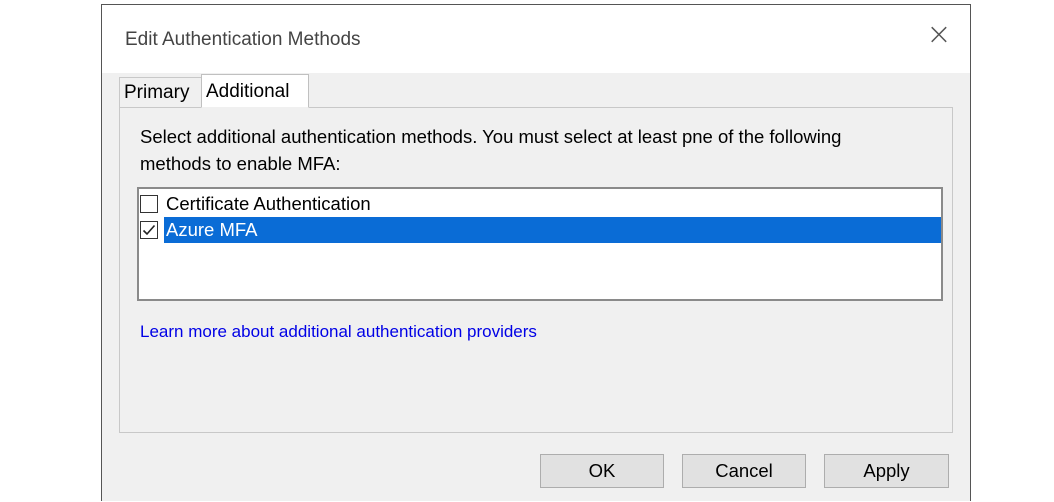 The image size is (1054, 502). I want to click on dialog-titlebar: Edit Authentication Methods ×, so click(536, 39).